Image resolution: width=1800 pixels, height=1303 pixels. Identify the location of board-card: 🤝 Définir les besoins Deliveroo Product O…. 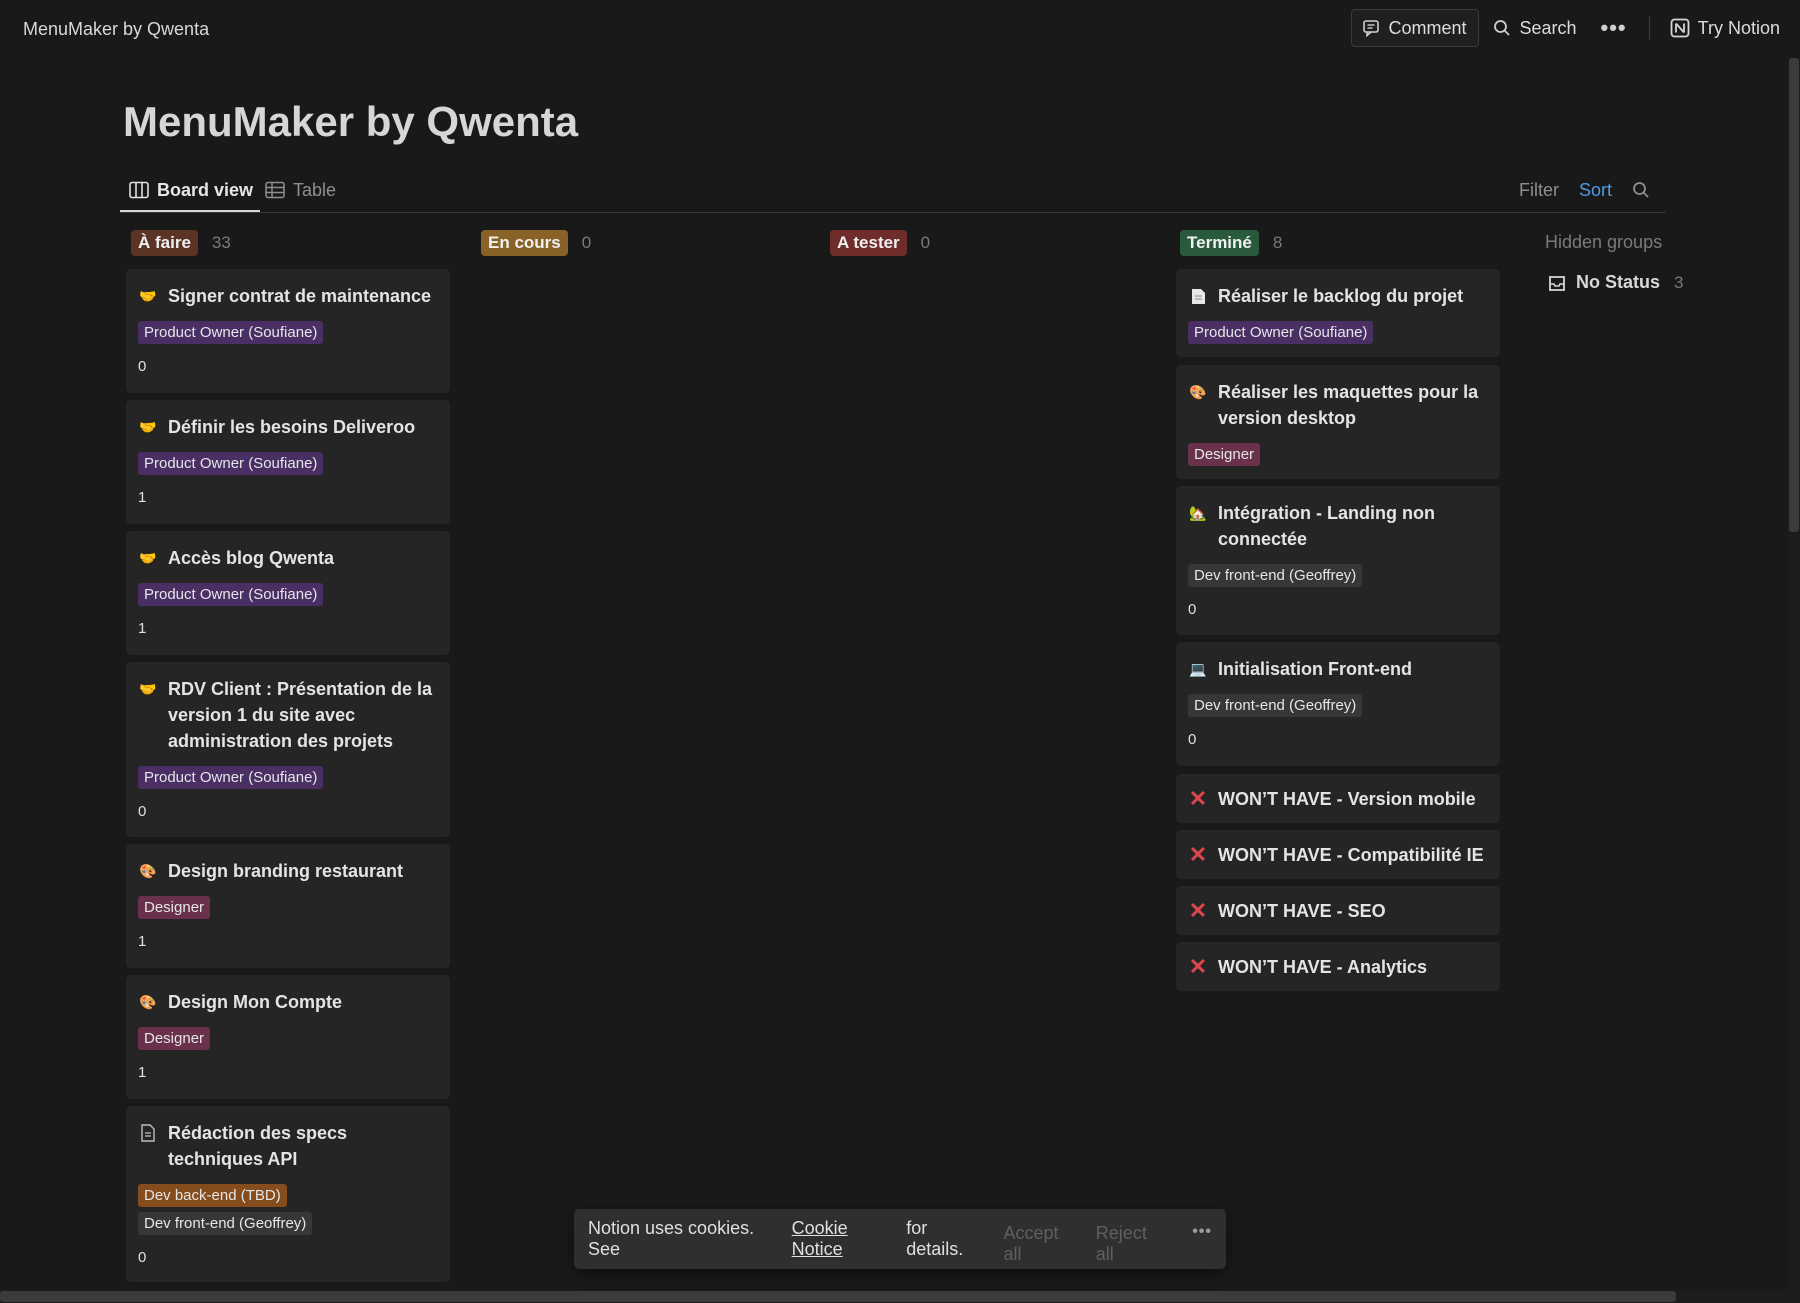
(288, 462).